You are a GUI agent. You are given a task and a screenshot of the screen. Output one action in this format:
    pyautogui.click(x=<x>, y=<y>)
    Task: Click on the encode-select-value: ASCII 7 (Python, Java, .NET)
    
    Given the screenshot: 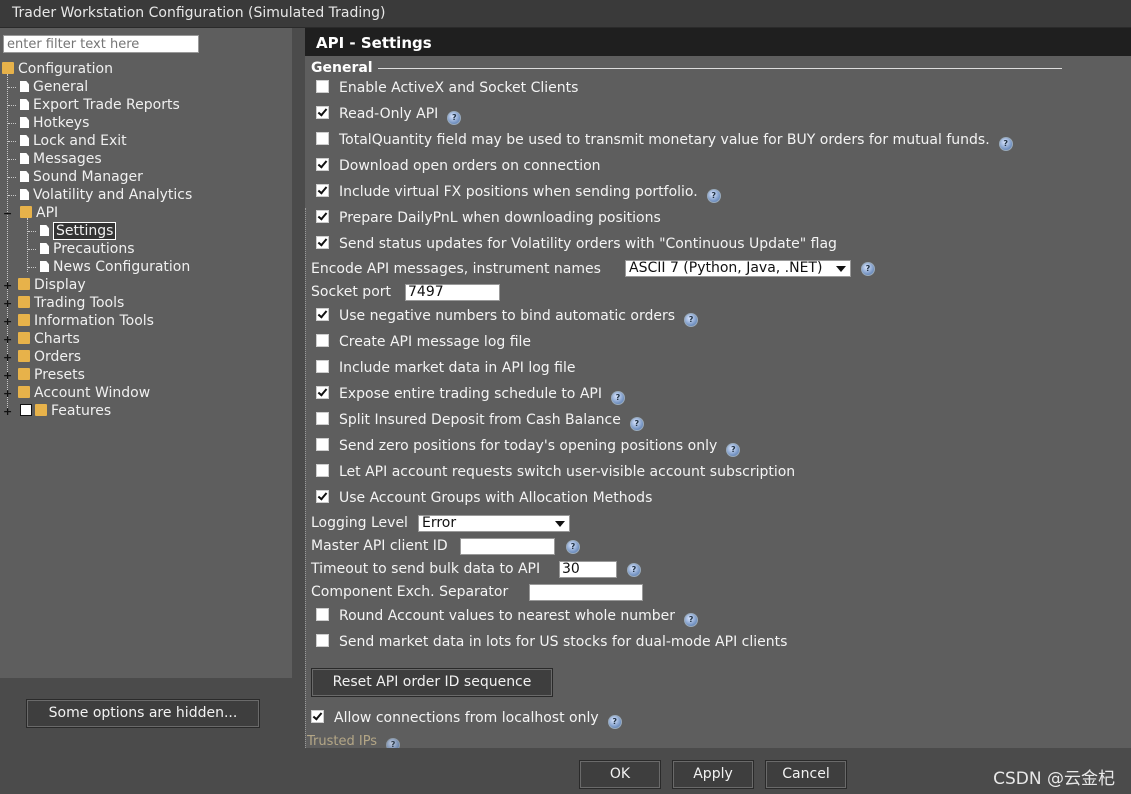 What is the action you would take?
    pyautogui.click(x=726, y=268)
    